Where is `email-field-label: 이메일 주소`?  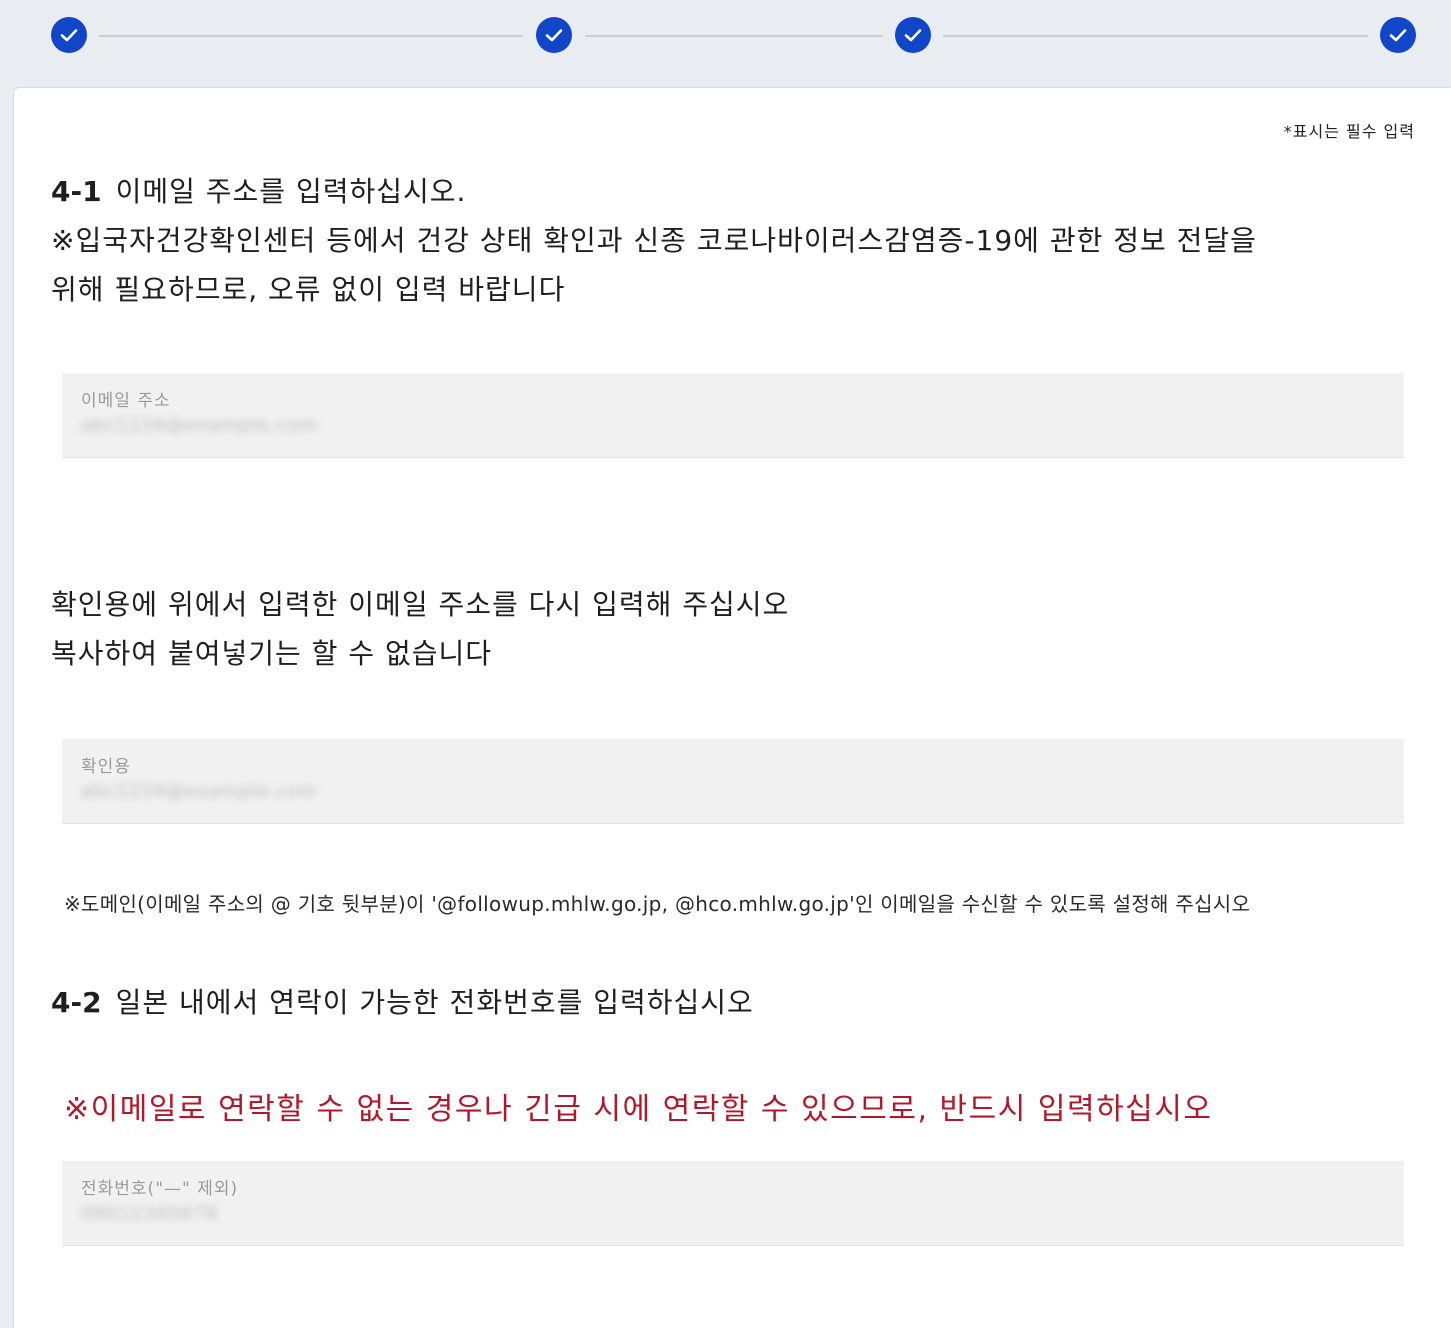 email-field-label: 이메일 주소 is located at coordinates (126, 401).